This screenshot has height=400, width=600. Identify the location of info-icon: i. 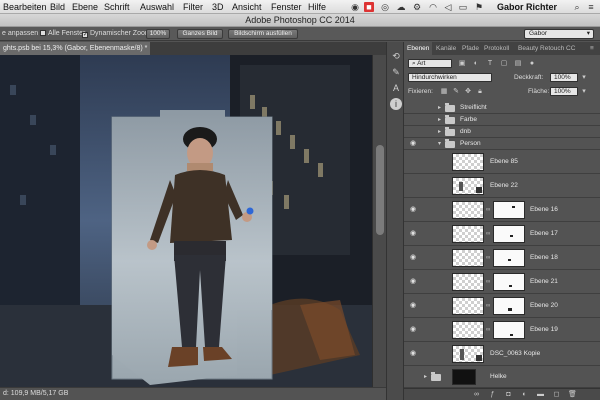
(396, 104).